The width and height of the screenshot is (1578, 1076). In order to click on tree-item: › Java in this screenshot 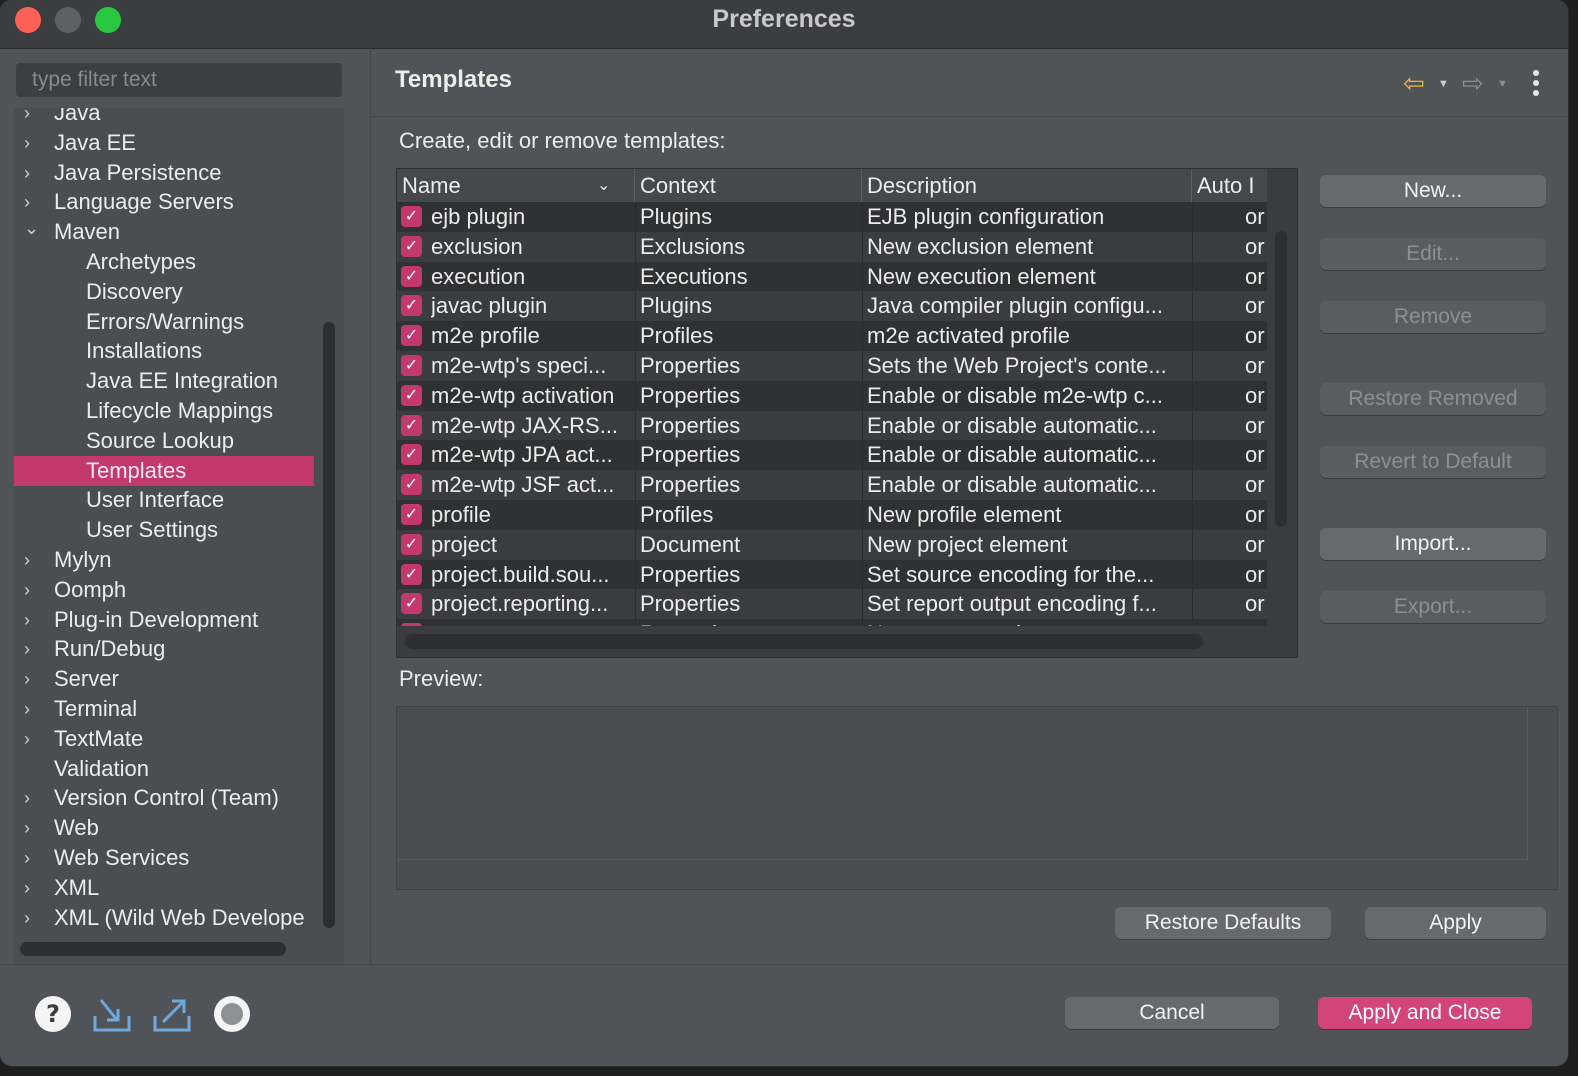, I will do `click(164, 118)`.